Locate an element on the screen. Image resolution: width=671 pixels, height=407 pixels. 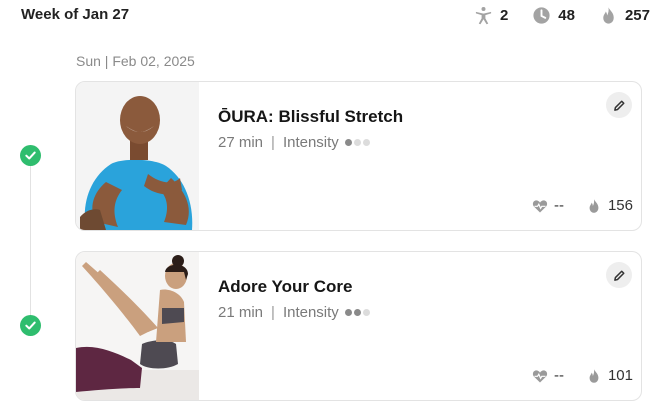
person-stretch-icon is located at coordinates (483, 16).